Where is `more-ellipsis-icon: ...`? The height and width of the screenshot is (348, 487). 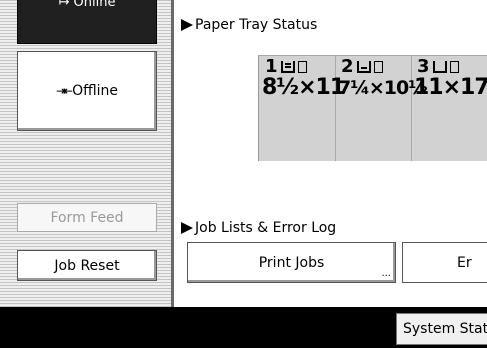 more-ellipsis-icon: ... is located at coordinates (386, 273).